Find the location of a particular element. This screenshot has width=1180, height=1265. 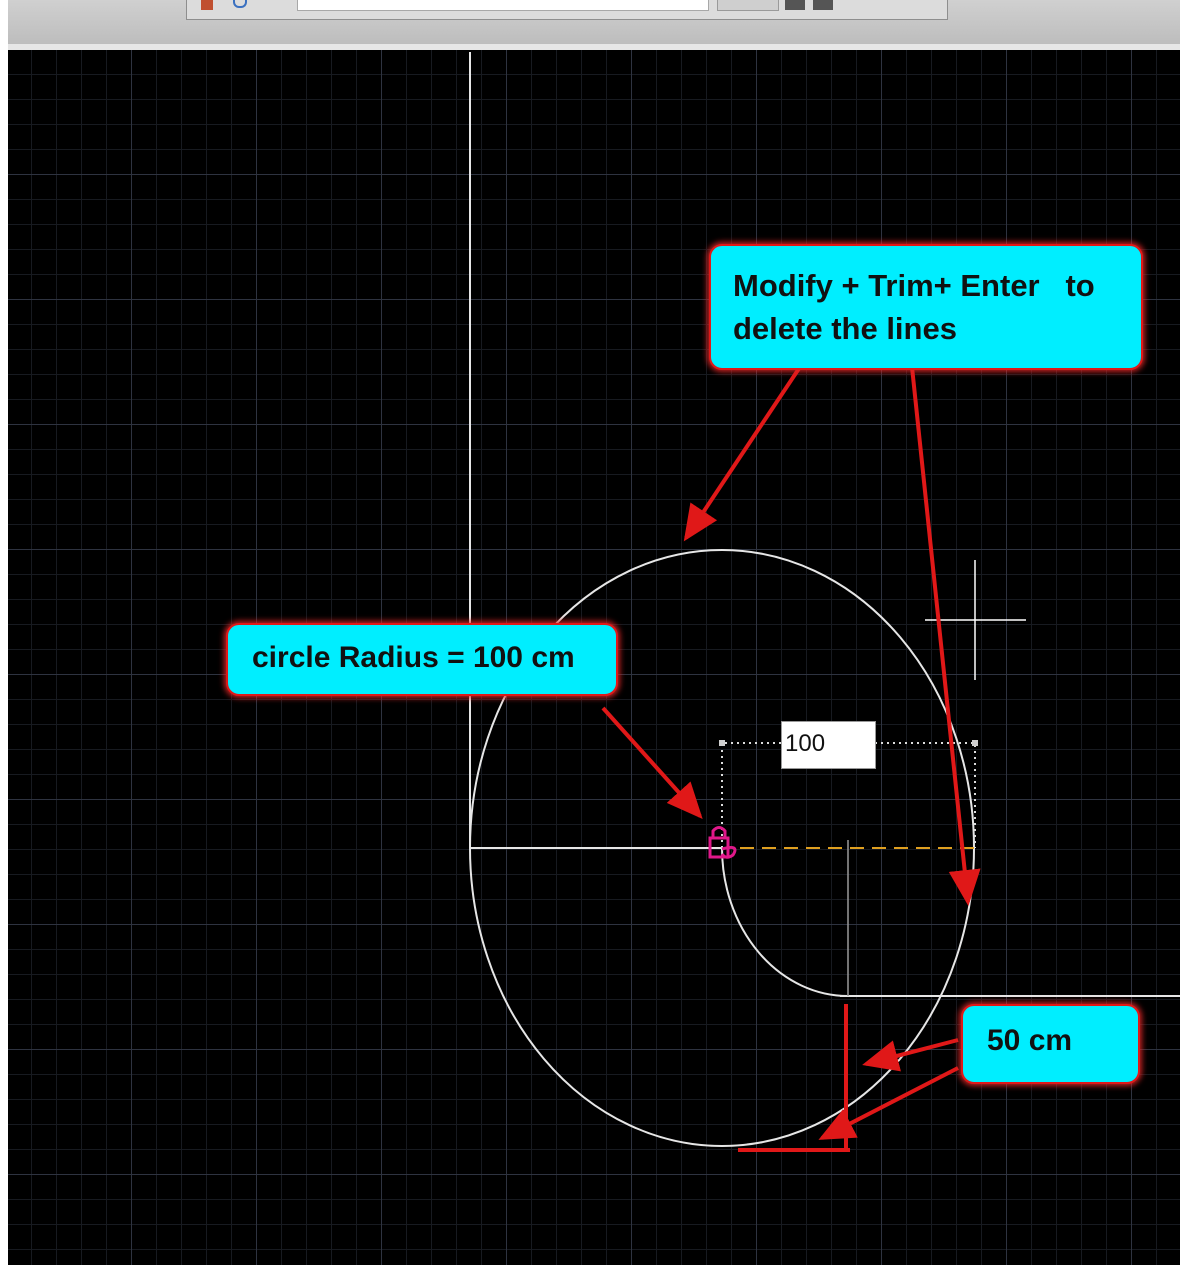

undo-icon is located at coordinates (240, 4).